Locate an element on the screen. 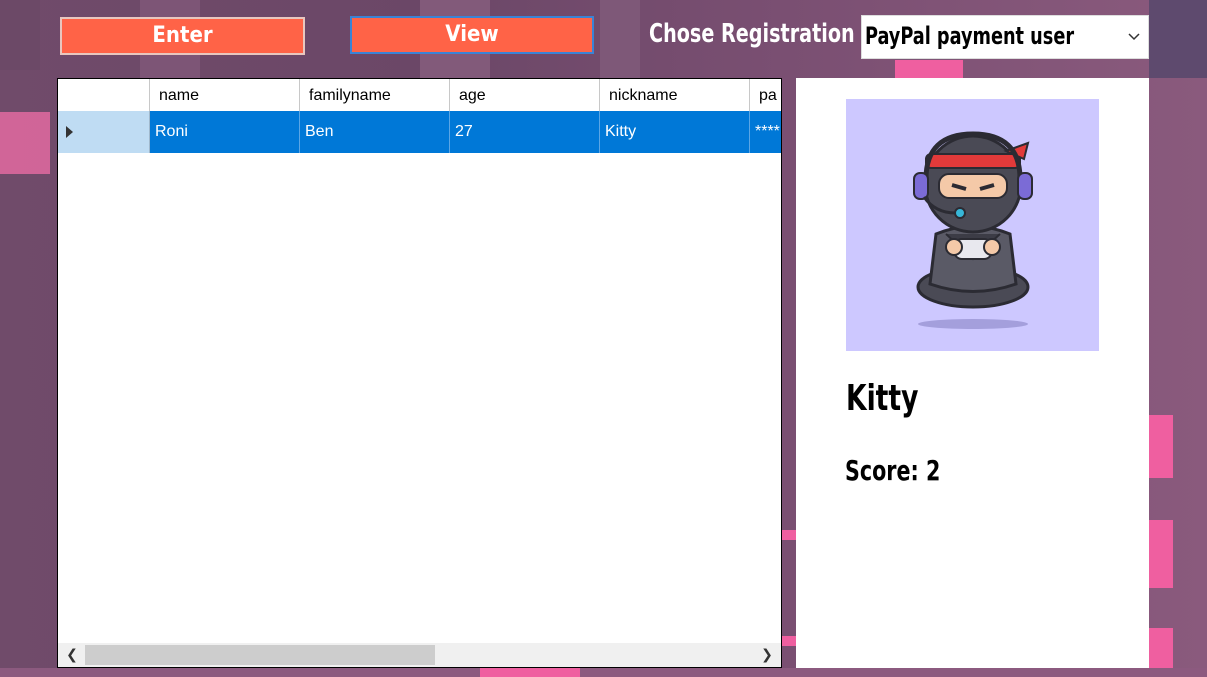  column-header-password: pa is located at coordinates (765, 95).